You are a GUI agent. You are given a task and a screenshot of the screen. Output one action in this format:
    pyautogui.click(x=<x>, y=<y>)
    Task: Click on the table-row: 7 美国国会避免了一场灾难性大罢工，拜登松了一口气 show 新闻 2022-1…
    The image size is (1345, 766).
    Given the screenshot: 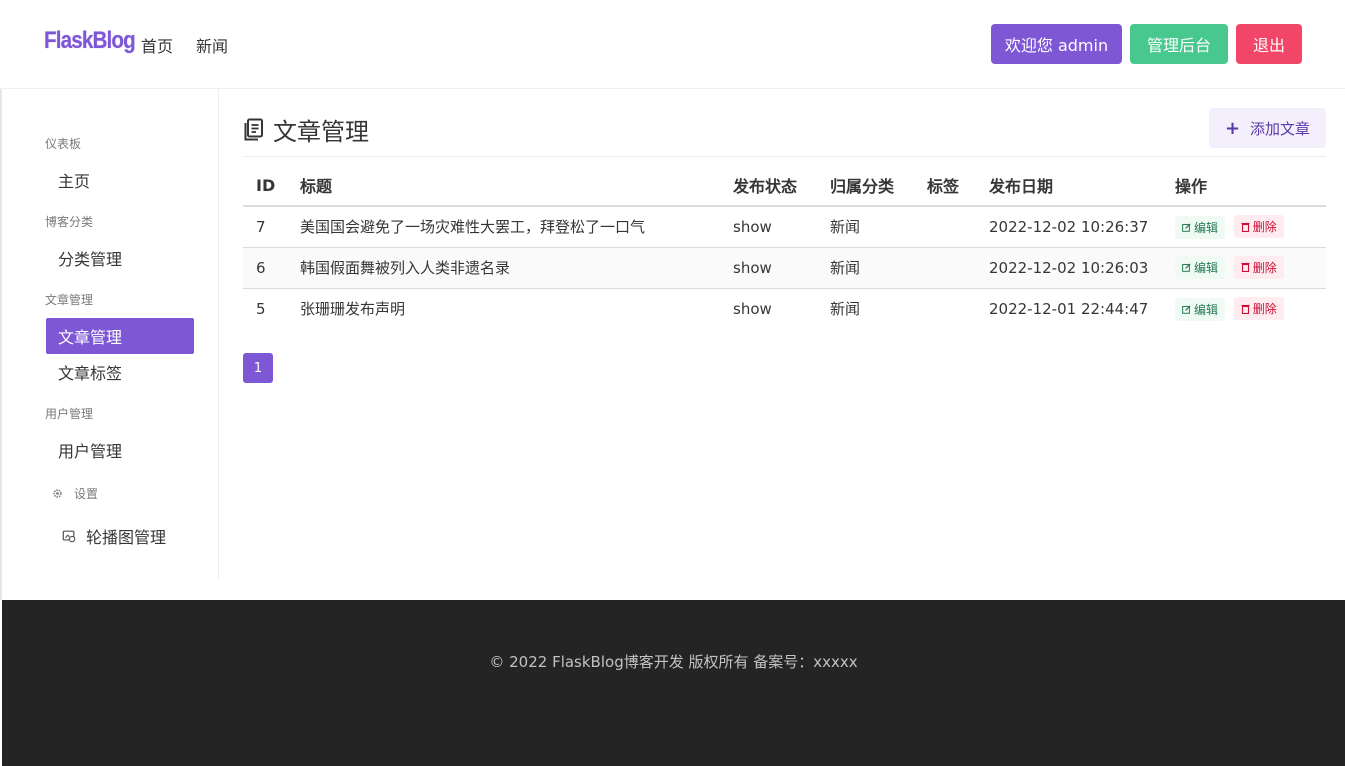 What is the action you would take?
    pyautogui.click(x=784, y=227)
    